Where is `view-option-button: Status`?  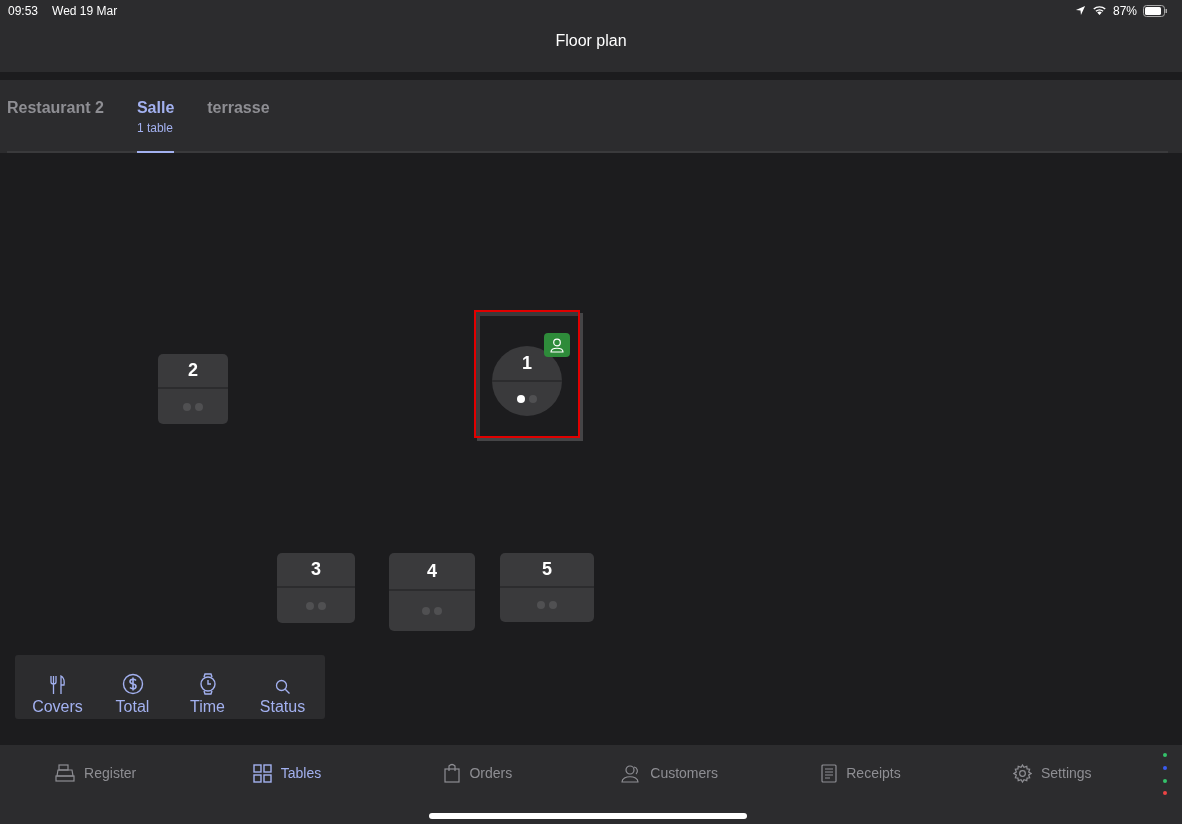
view-option-button: Status is located at coordinates (282, 689).